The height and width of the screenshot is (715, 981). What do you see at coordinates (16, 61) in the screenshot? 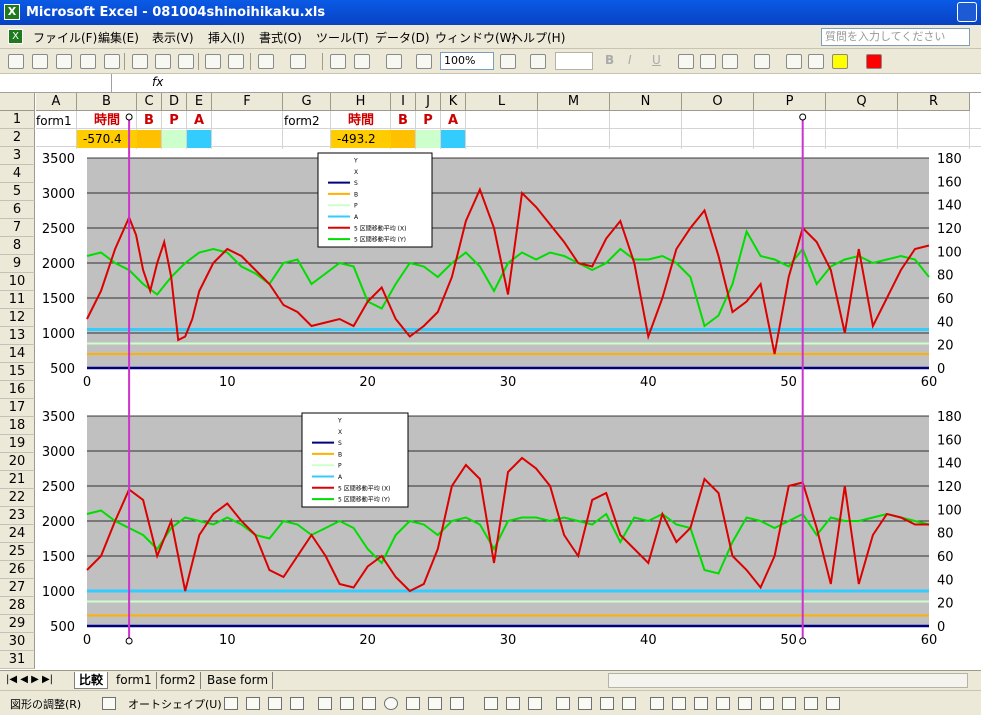
I see `new-icon` at bounding box center [16, 61].